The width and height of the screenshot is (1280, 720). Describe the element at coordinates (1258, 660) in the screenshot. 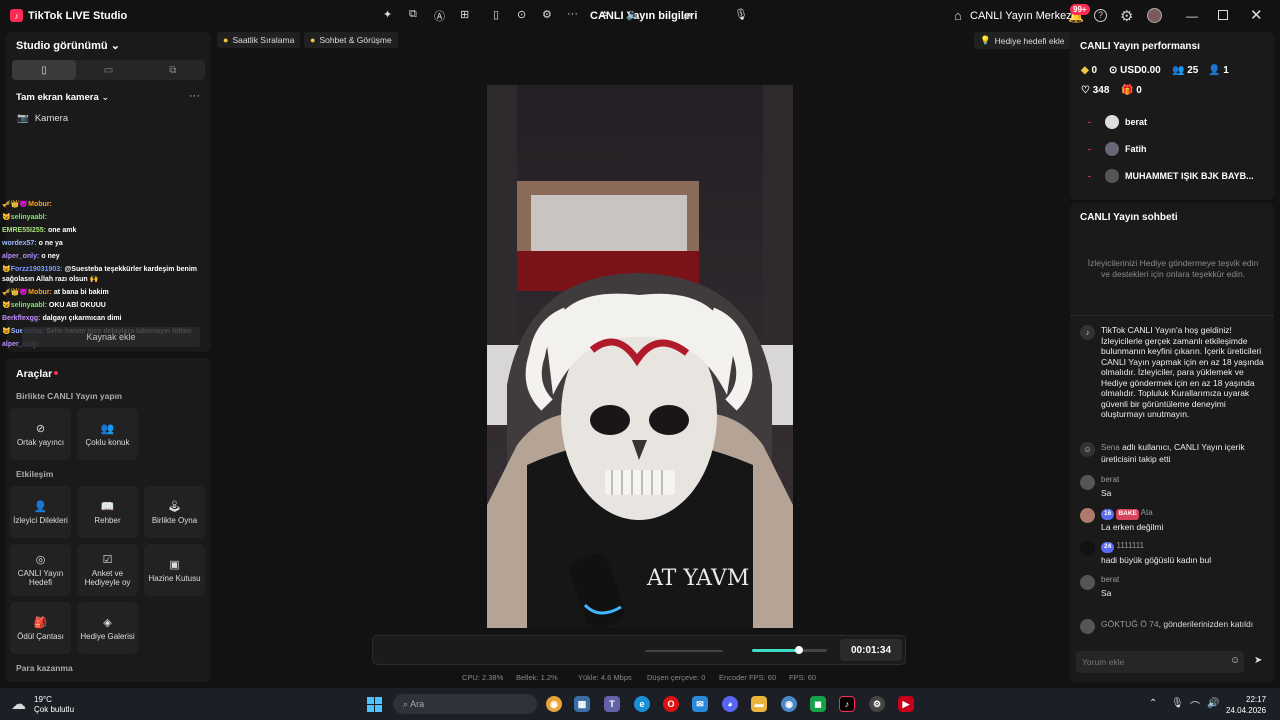

I see `send-icon: ➤` at that location.